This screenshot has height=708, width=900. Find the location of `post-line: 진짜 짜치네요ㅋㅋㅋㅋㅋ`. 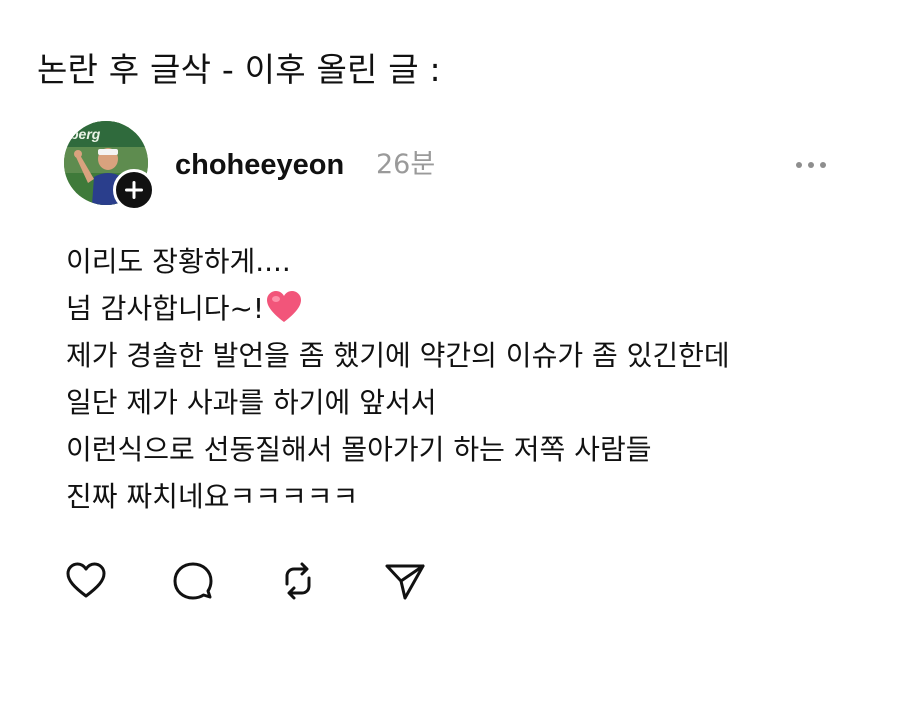

post-line: 진짜 짜치네요ㅋㅋㅋㅋㅋ is located at coordinates (212, 496).